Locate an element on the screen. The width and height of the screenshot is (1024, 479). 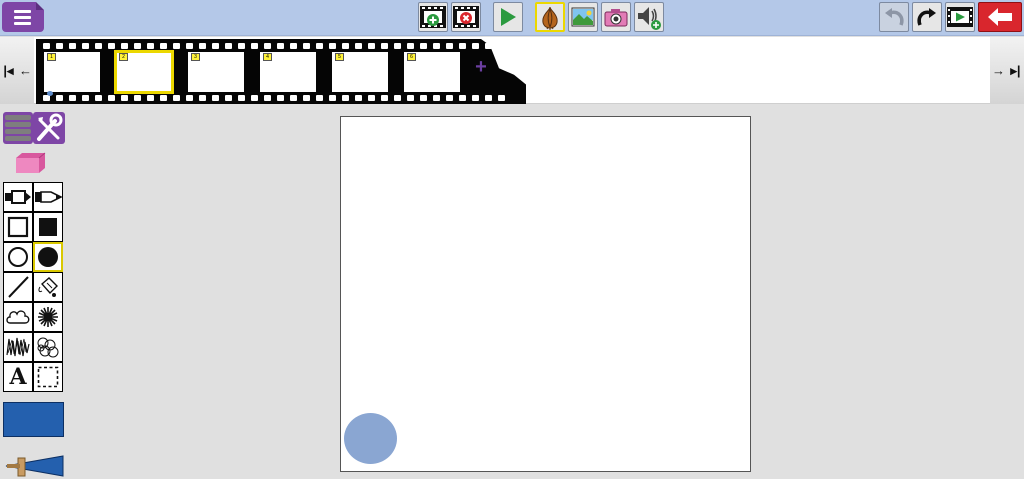
frame-number-label: 3 is located at coordinates (195, 57).